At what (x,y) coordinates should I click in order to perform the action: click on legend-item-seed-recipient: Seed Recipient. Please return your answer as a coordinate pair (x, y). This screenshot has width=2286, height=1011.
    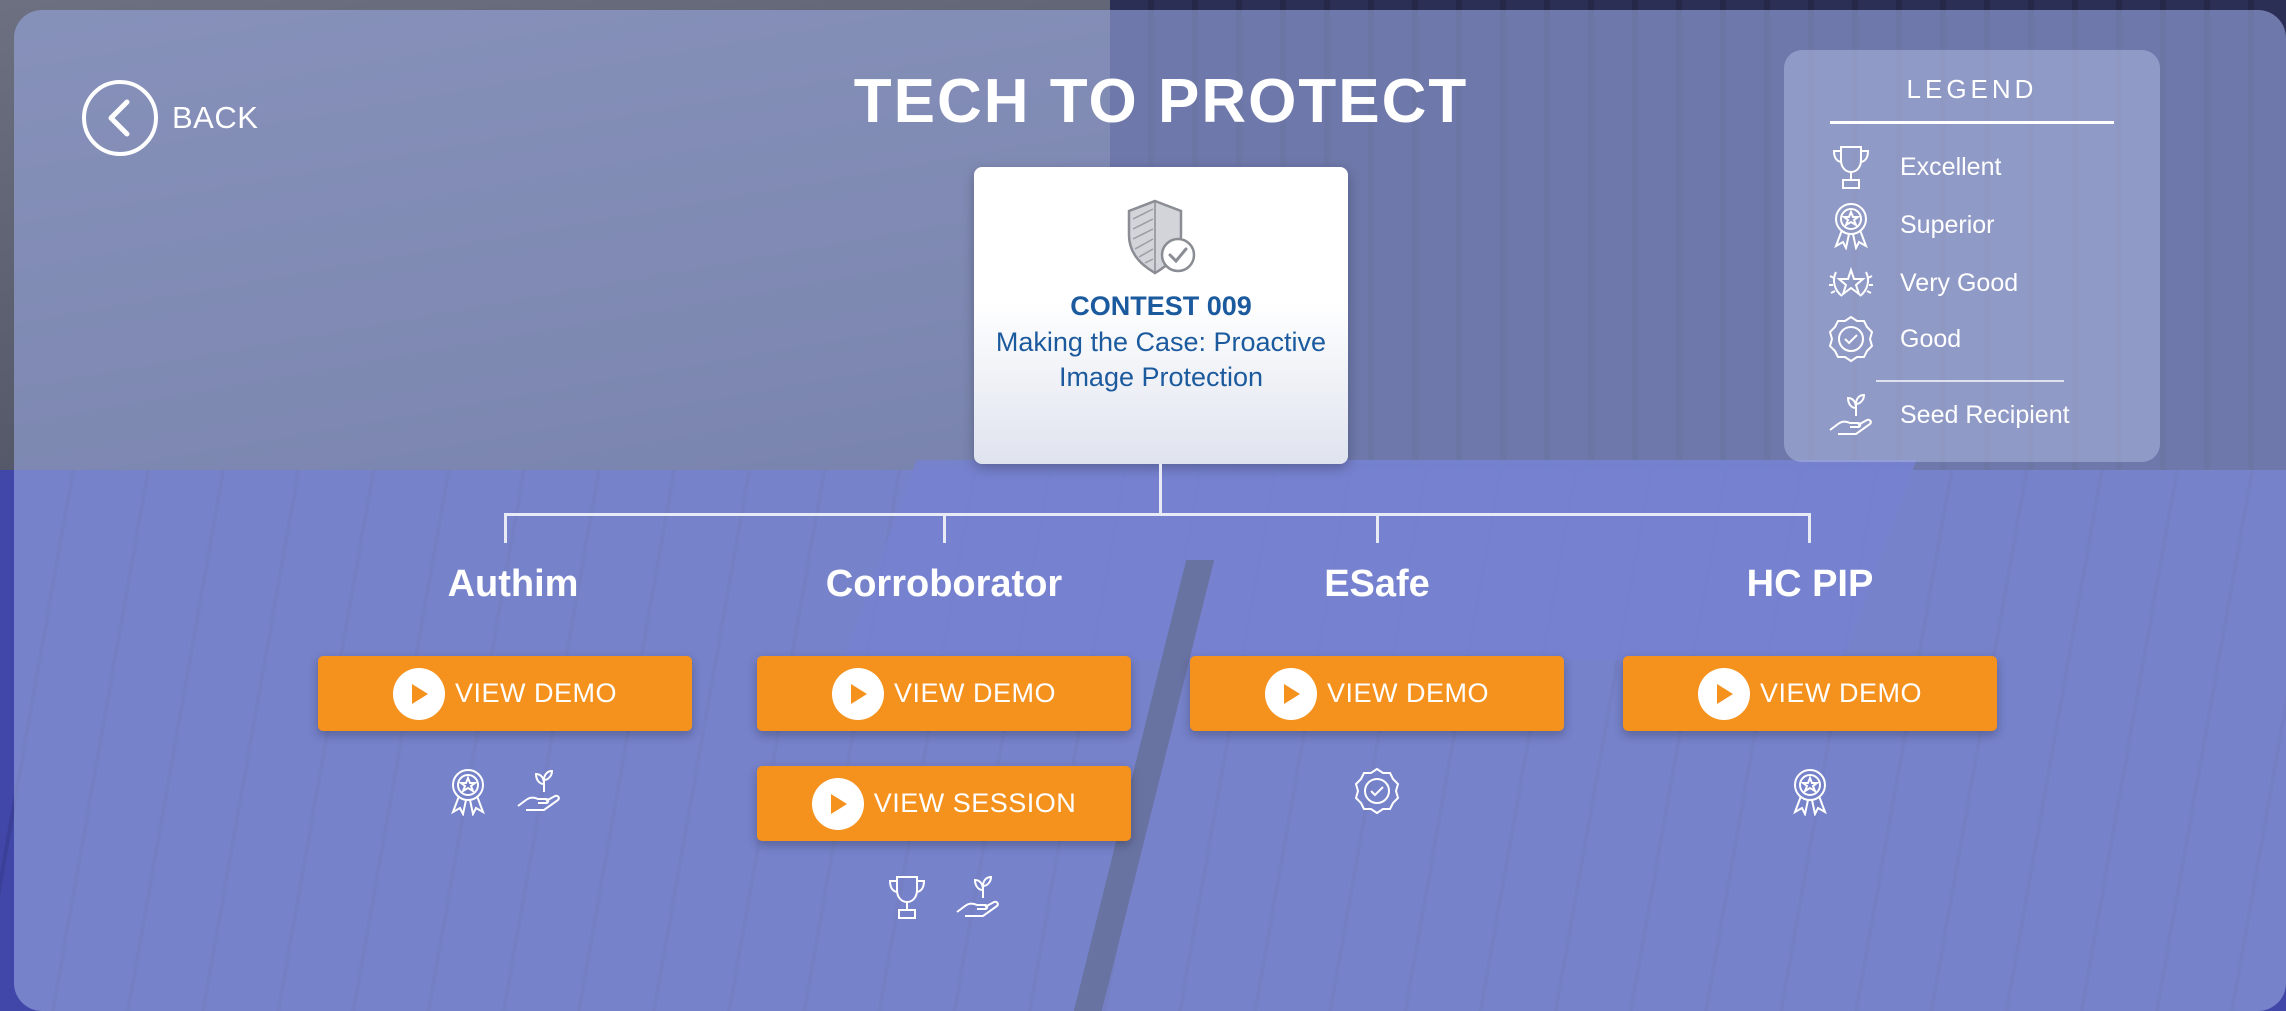
    Looking at the image, I should click on (1948, 415).